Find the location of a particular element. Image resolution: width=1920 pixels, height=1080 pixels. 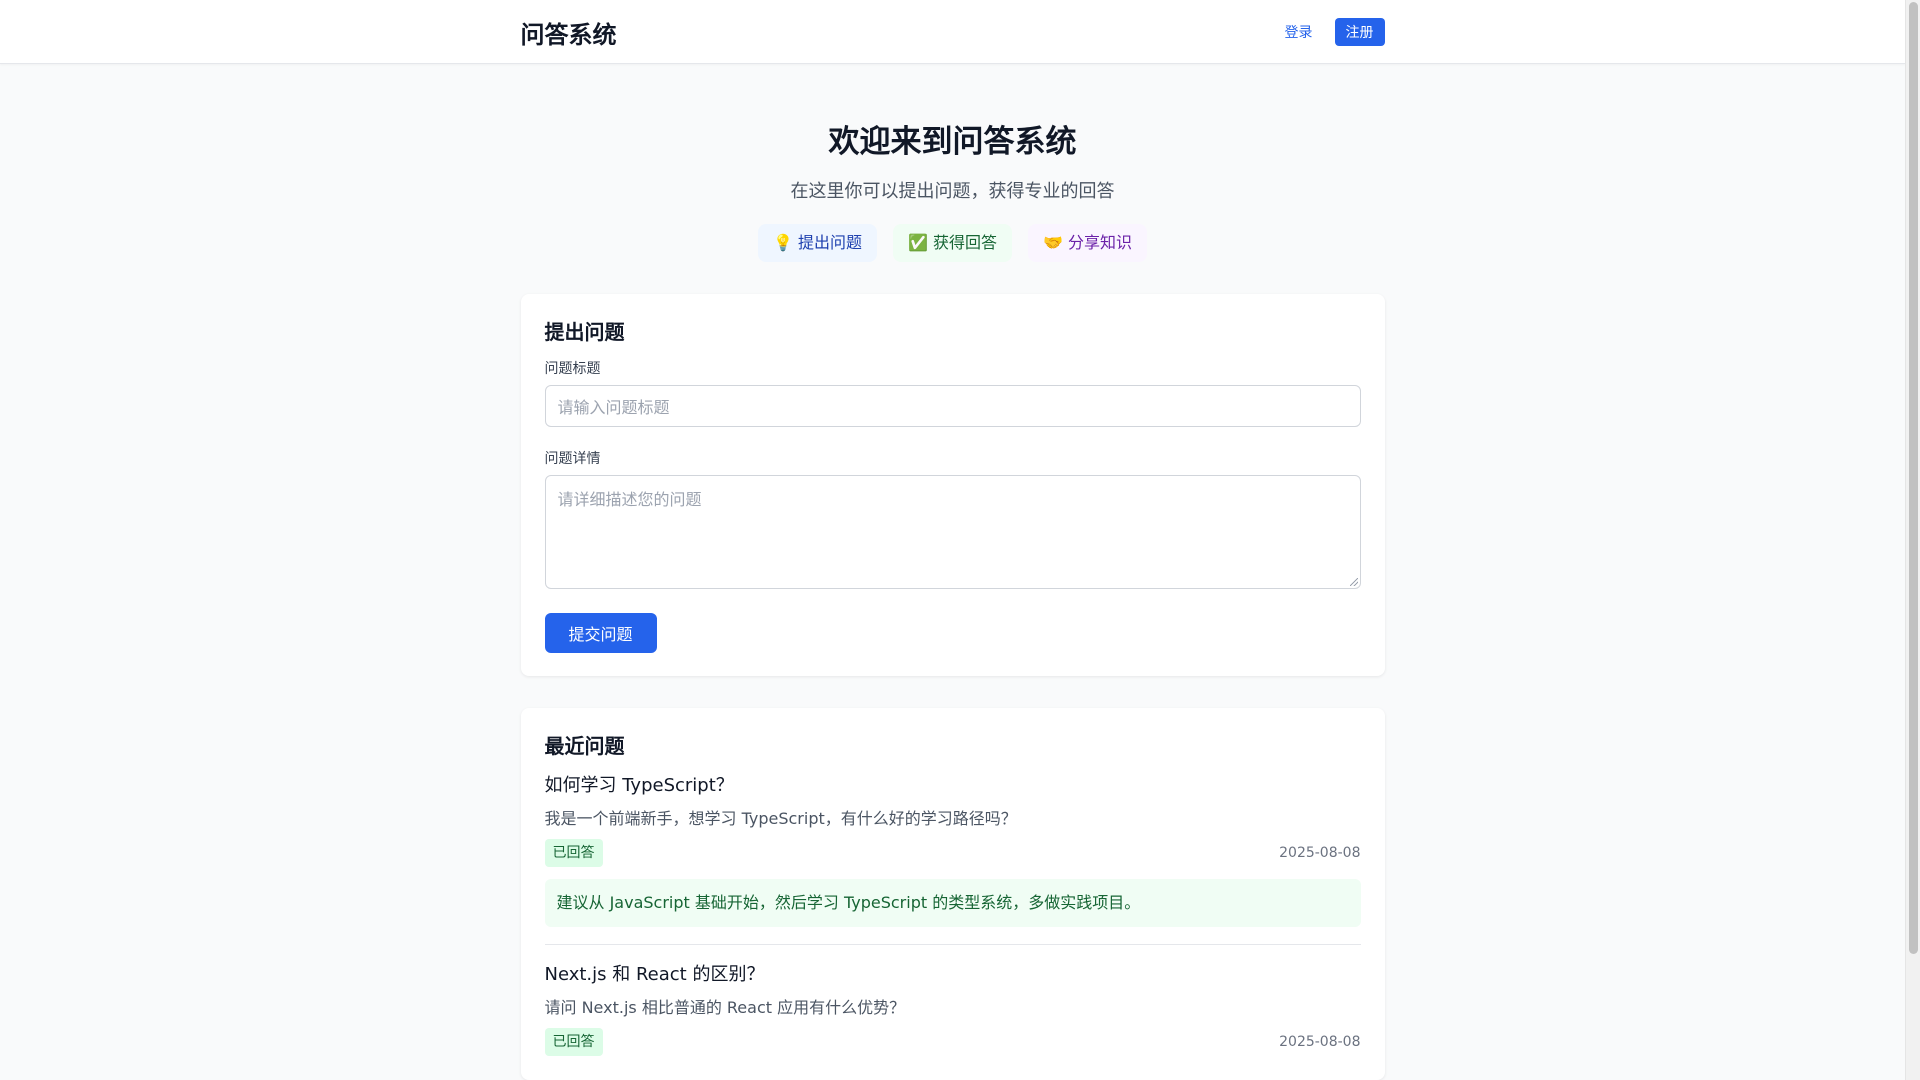

resize-handle-icon is located at coordinates (1353, 582).